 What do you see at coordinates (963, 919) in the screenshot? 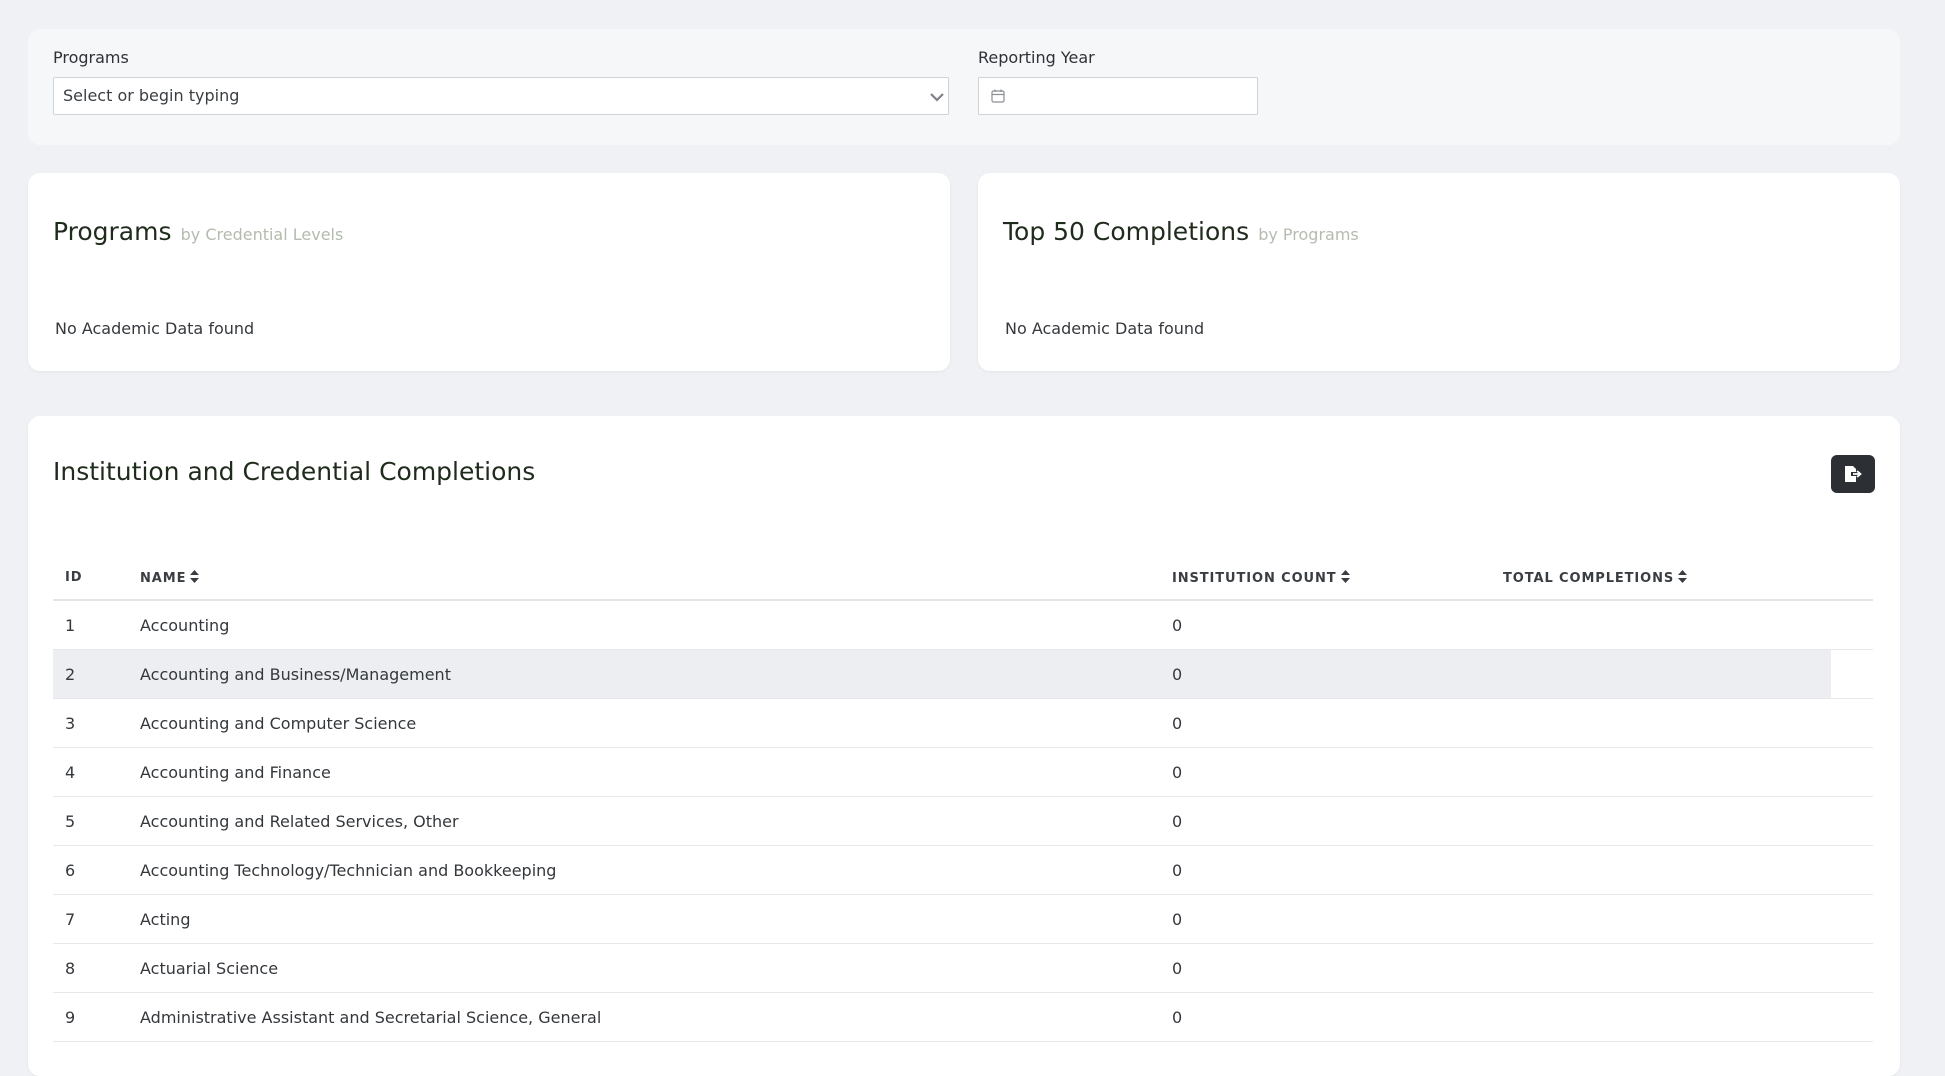
I see `table-row: 7 Acting 0` at bounding box center [963, 919].